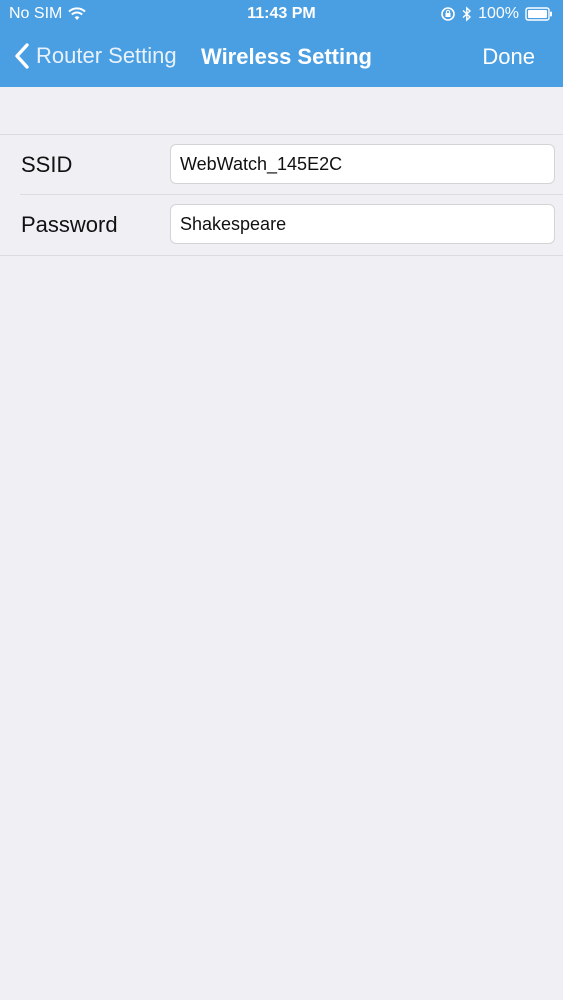 This screenshot has height=1000, width=563. Describe the element at coordinates (281, 15) in the screenshot. I see `status-bar: No SIM 11:43 PM 100%` at that location.